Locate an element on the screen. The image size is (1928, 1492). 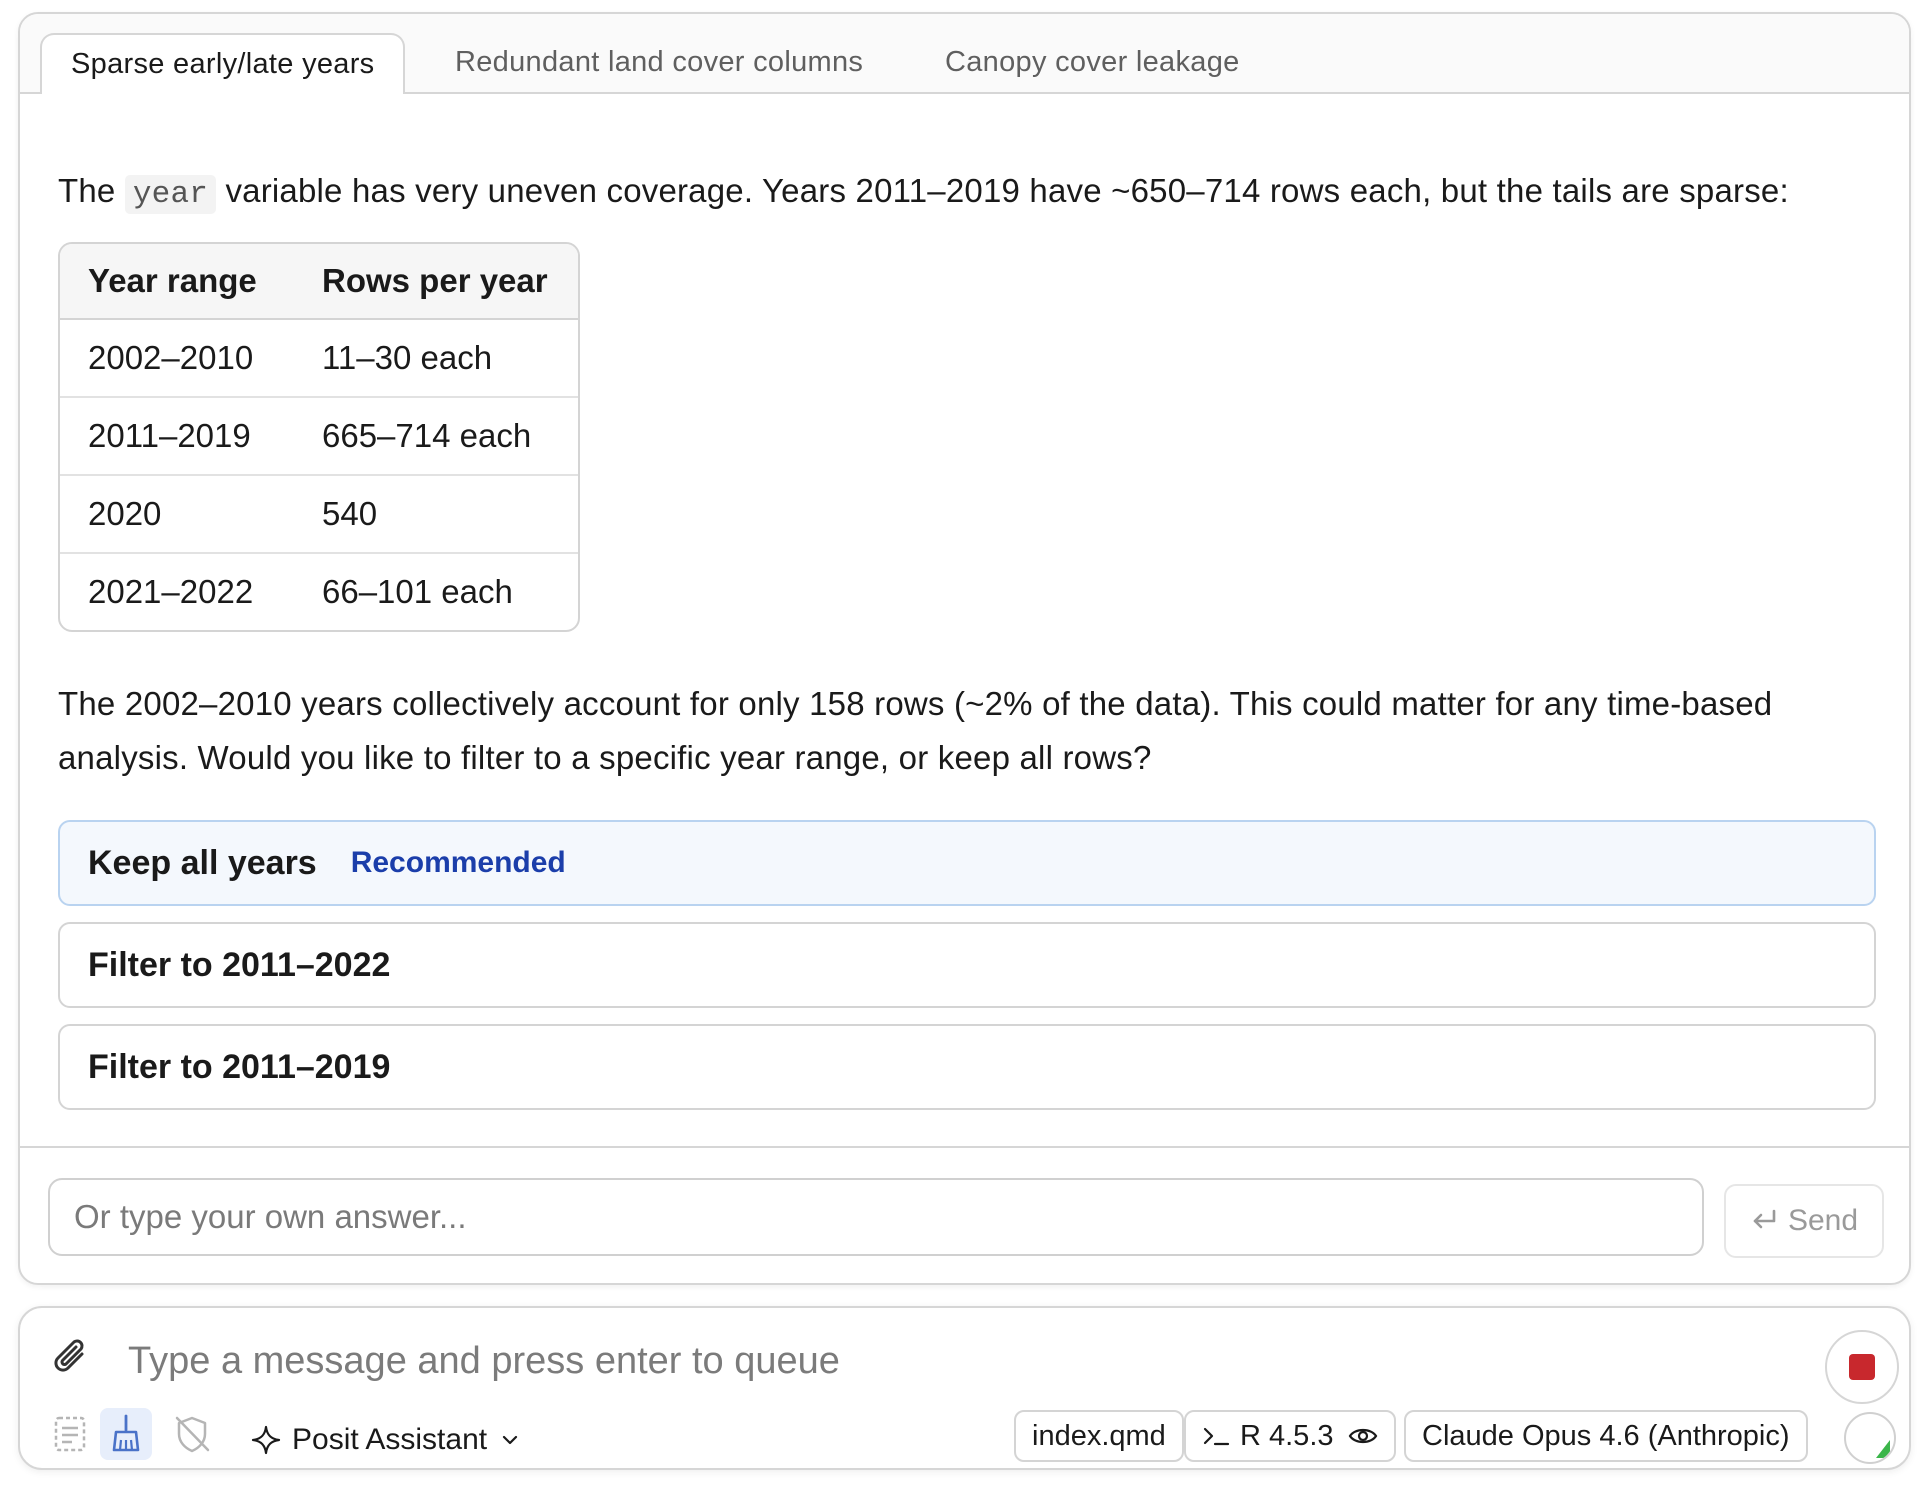
runtime-pill: R 4.5.3 is located at coordinates (1290, 1436).